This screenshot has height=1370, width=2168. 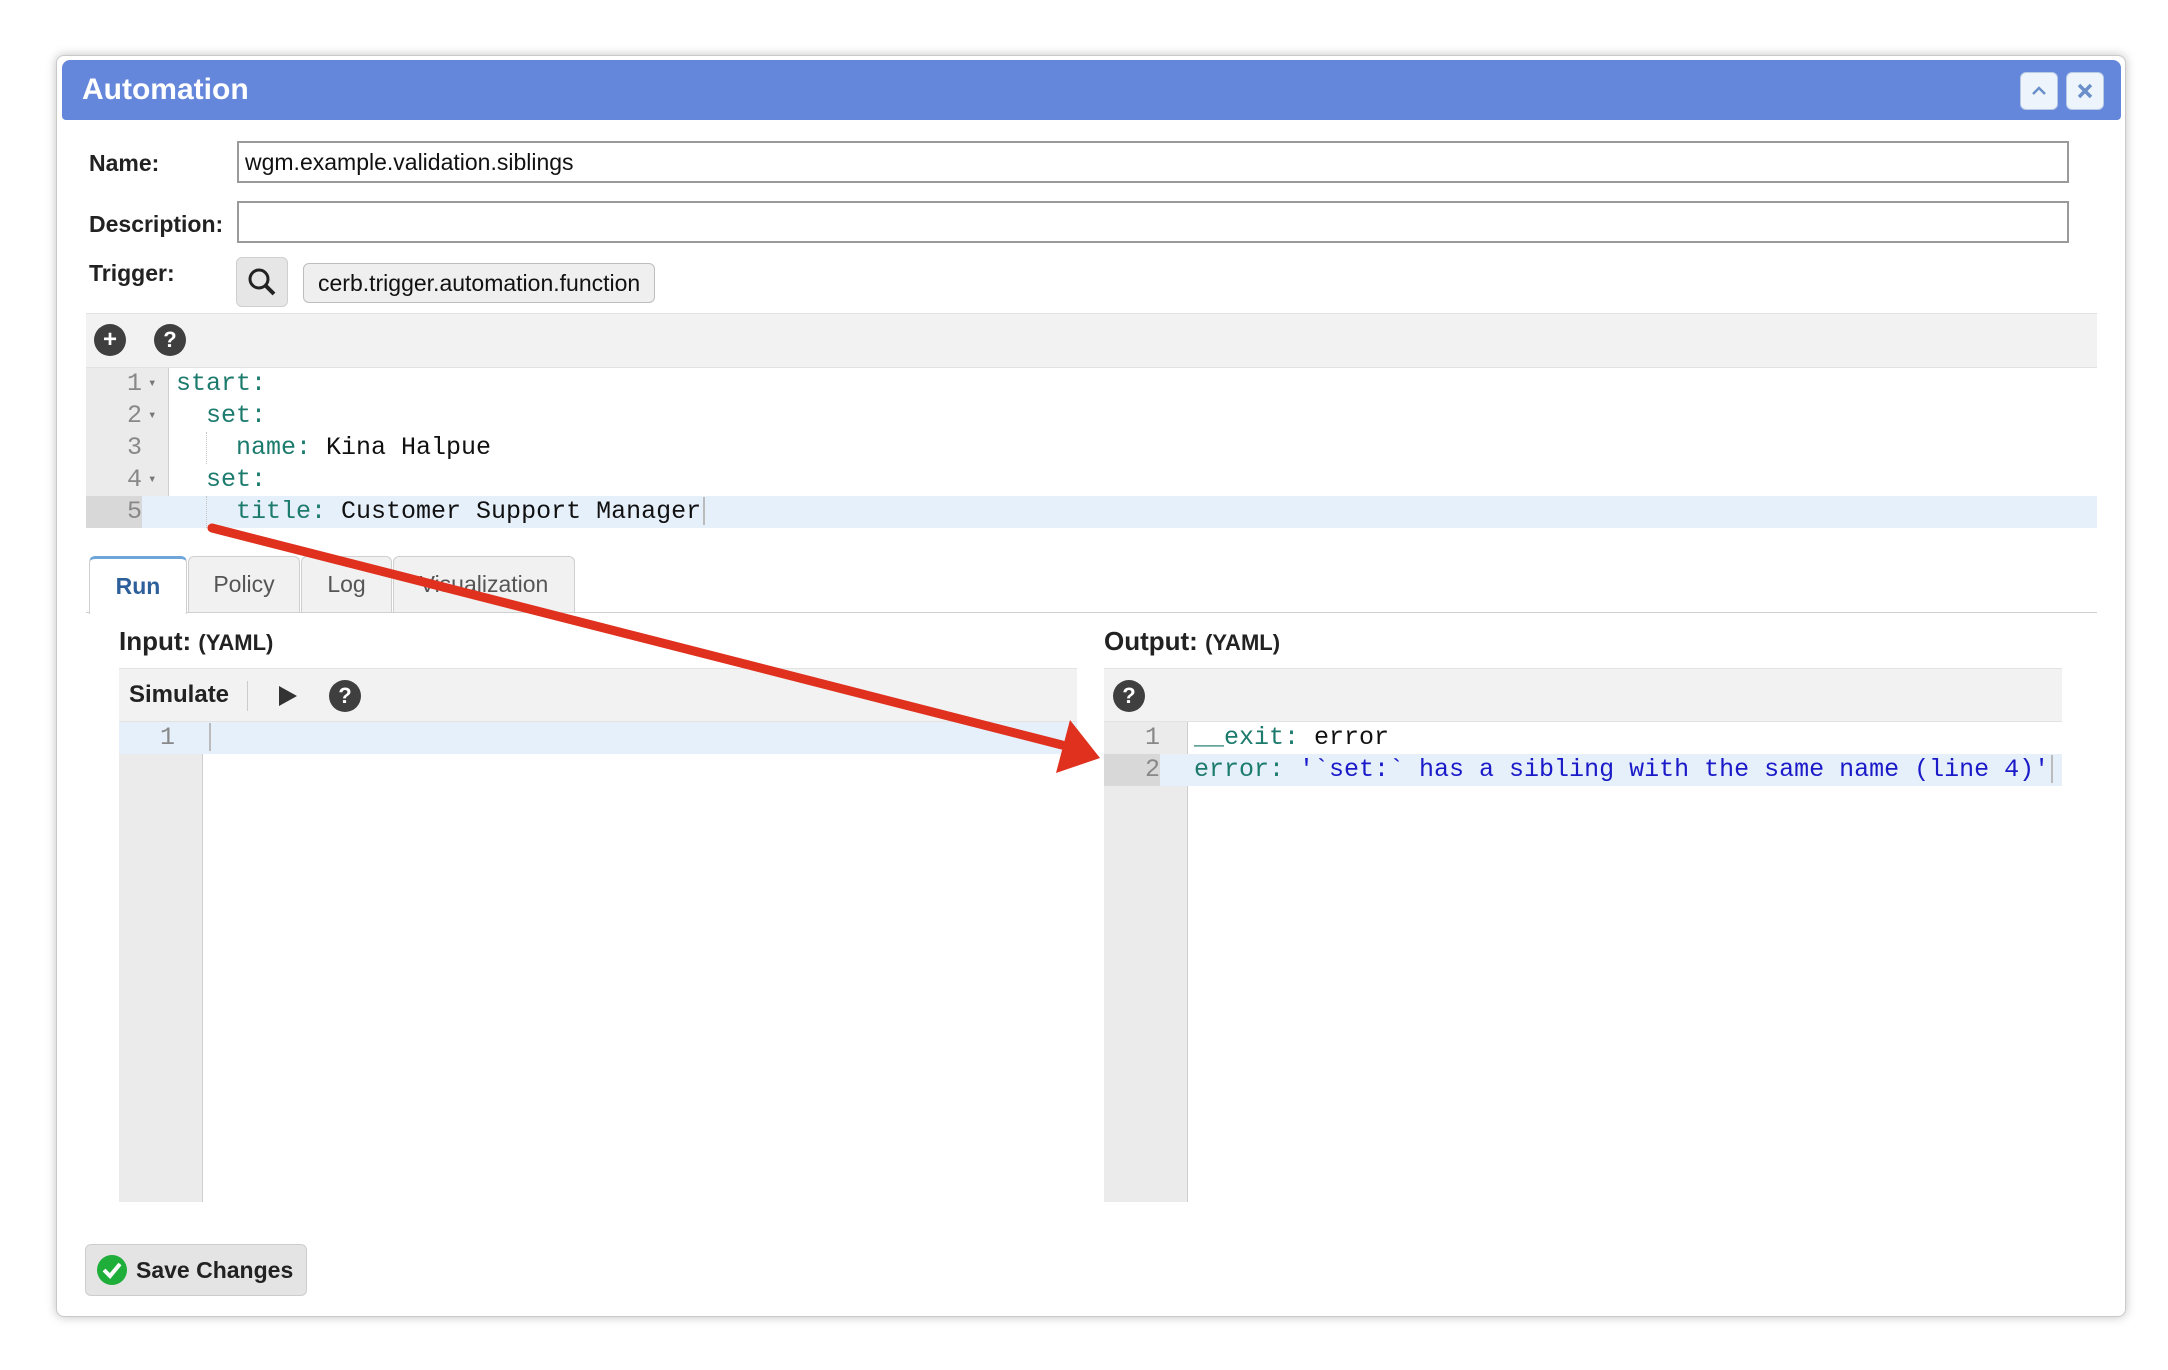 I want to click on tab-run: Run, so click(x=138, y=585).